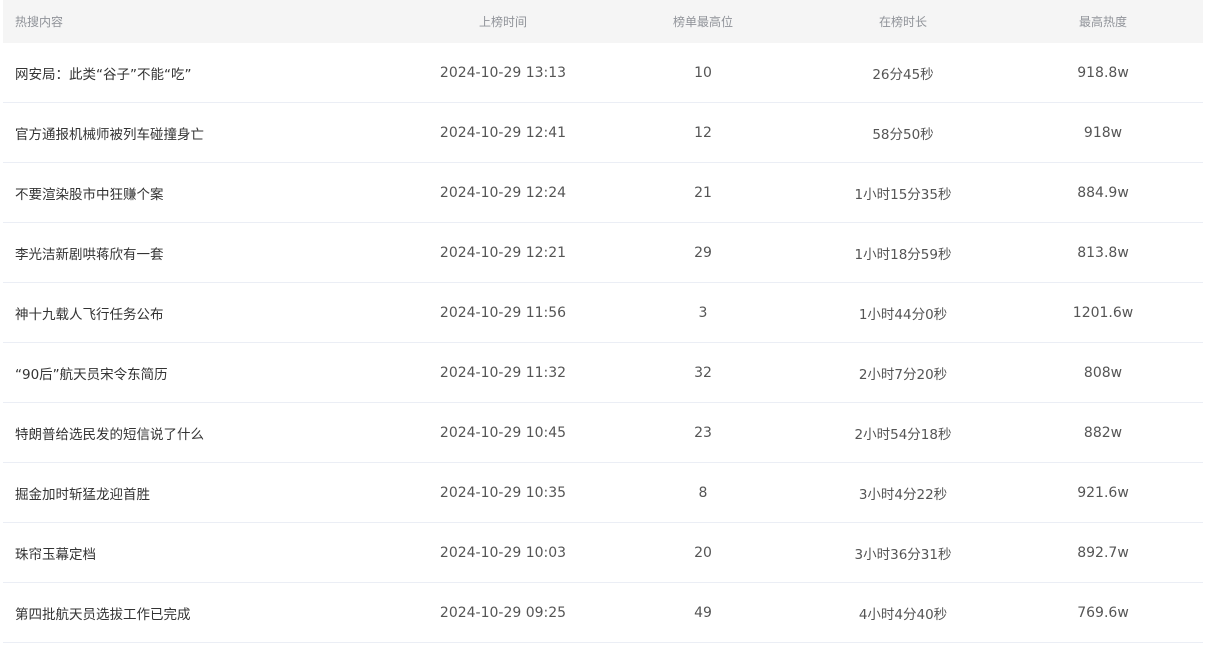  I want to click on row-heat: 892.7w, so click(1103, 552).